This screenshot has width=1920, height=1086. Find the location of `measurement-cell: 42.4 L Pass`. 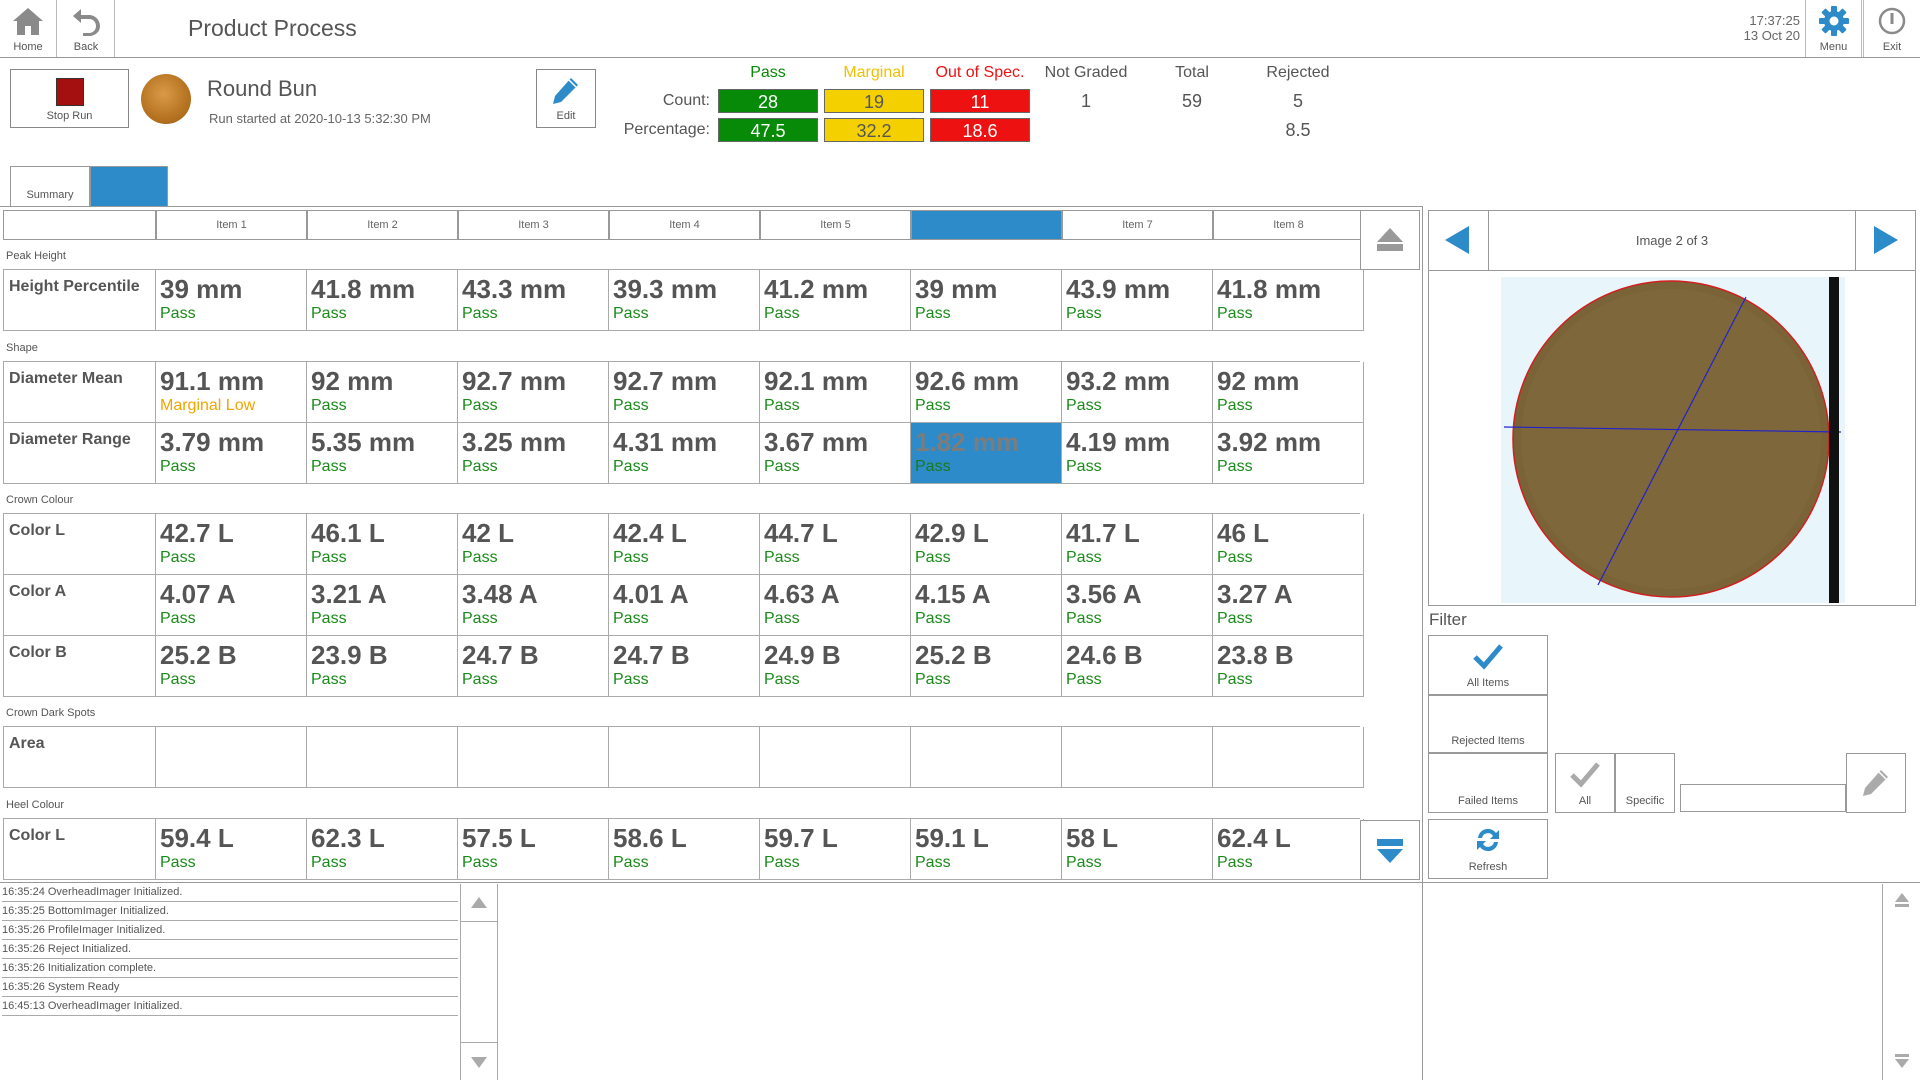

measurement-cell: 42.4 L Pass is located at coordinates (684, 544).